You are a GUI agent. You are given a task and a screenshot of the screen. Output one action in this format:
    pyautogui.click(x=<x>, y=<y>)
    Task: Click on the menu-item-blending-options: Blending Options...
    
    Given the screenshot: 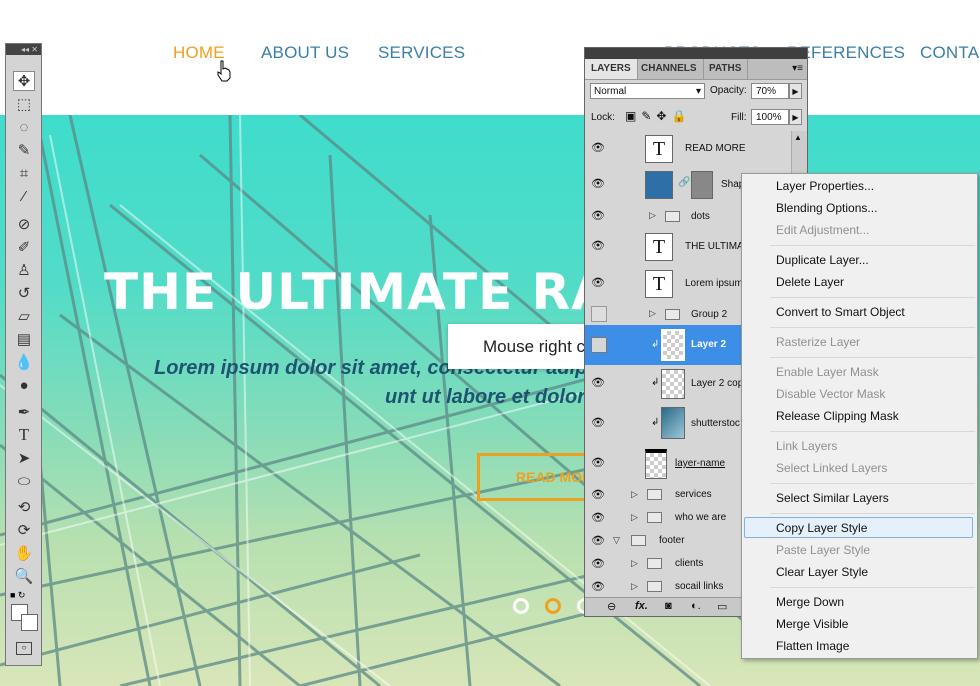 What is the action you would take?
    pyautogui.click(x=826, y=208)
    